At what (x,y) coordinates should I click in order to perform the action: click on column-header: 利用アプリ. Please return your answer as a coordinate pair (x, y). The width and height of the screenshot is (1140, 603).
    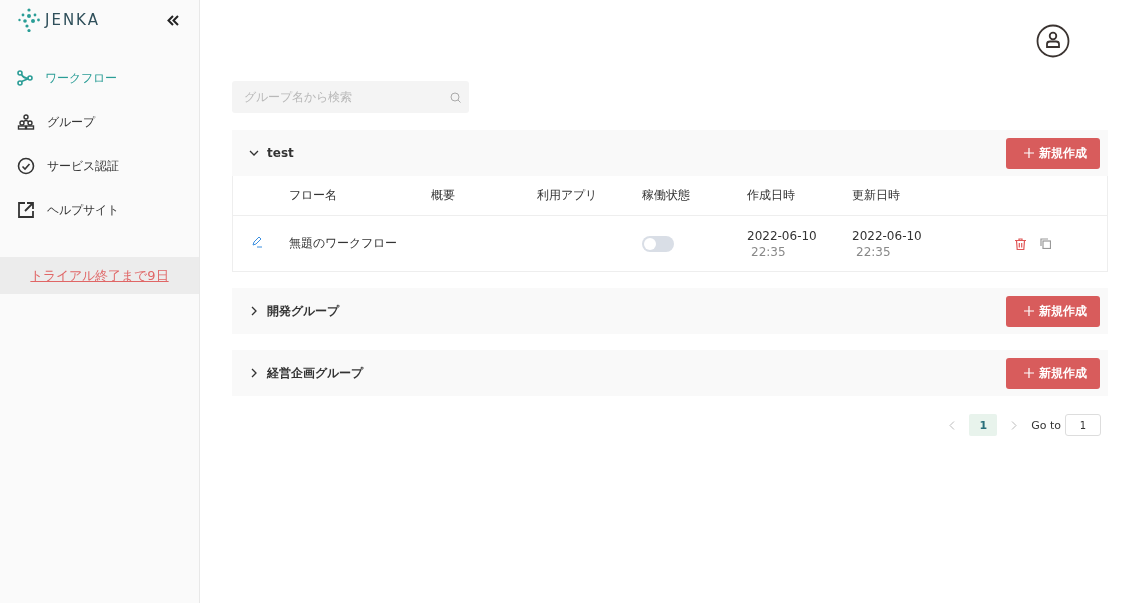
    Looking at the image, I should click on (567, 195).